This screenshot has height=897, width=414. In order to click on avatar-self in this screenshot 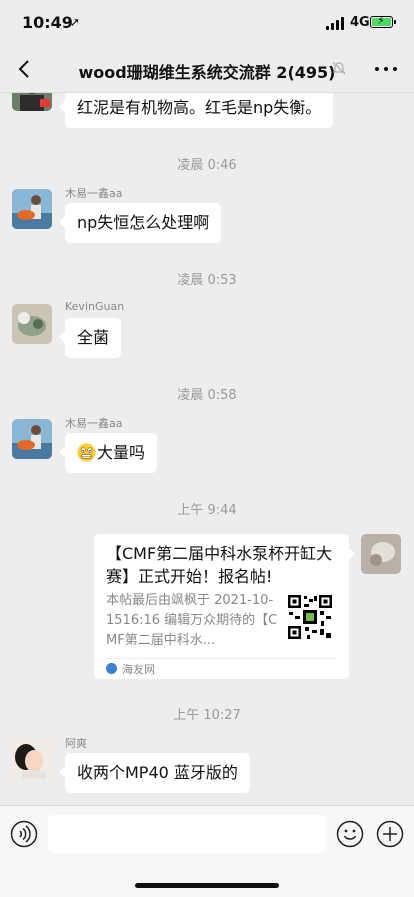, I will do `click(381, 554)`.